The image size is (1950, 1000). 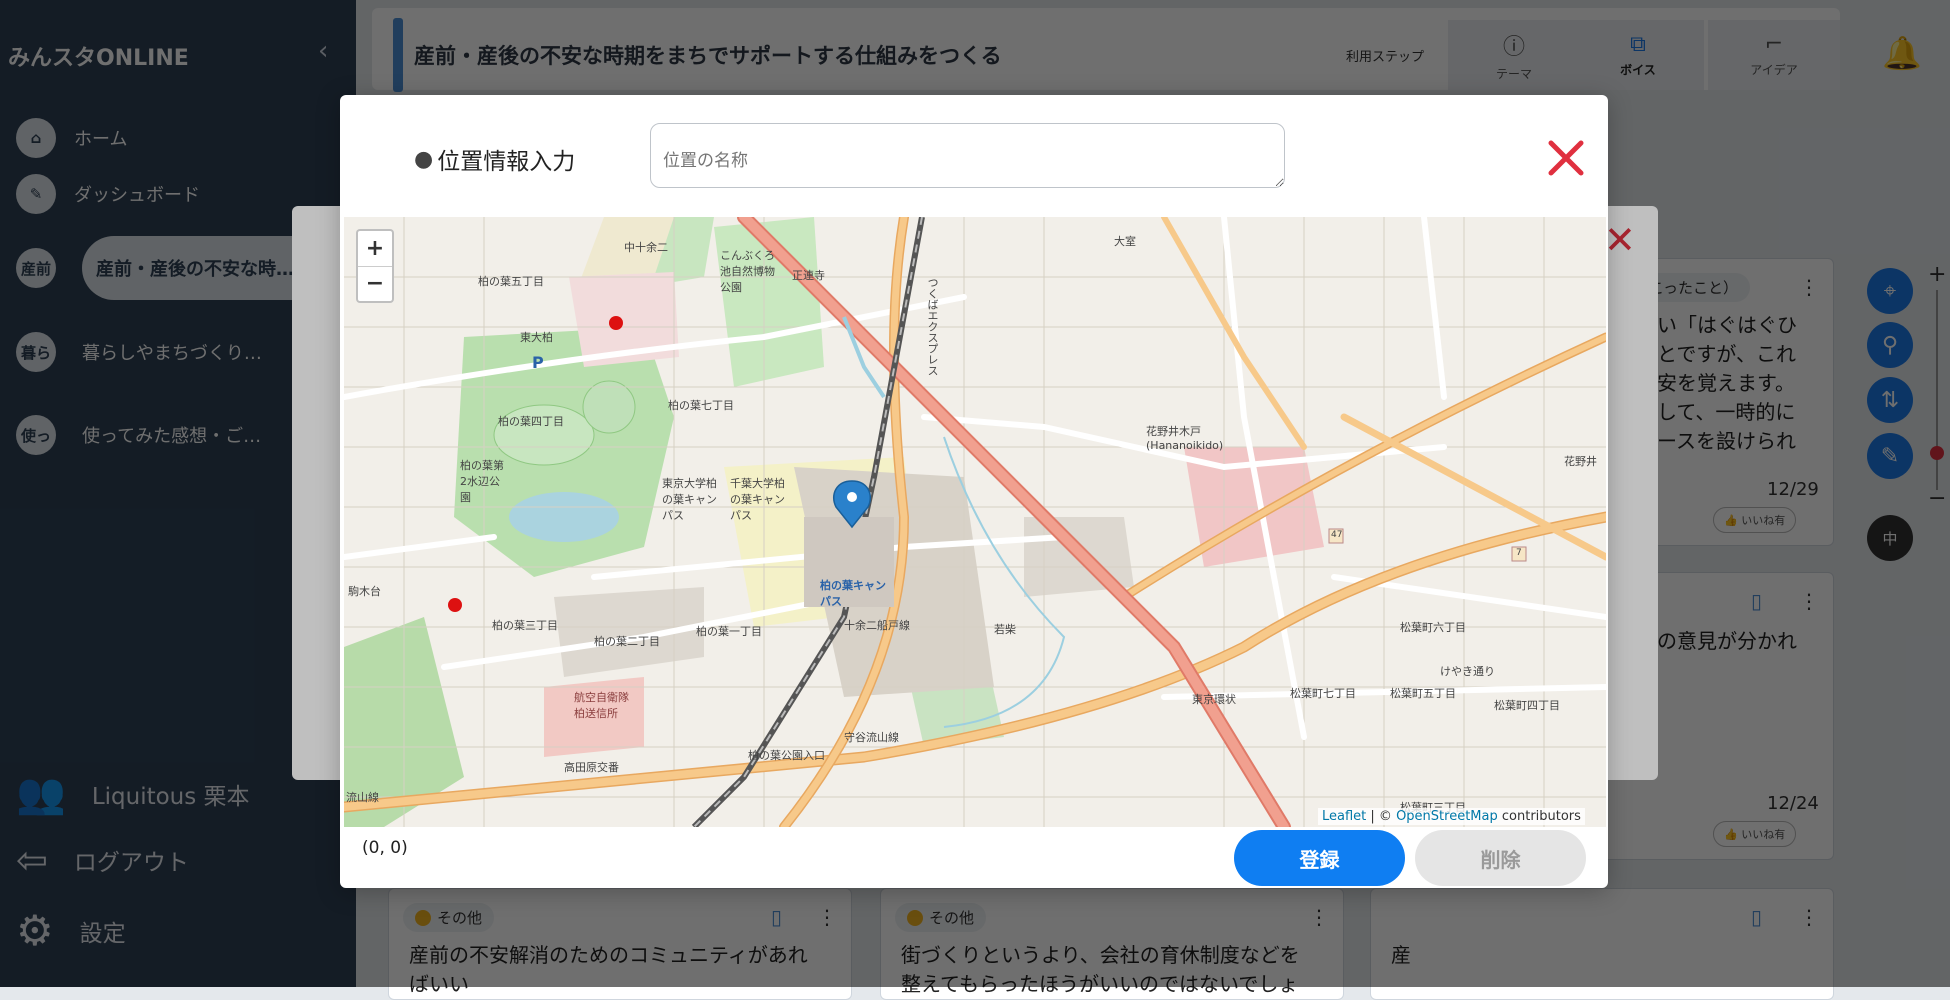 What do you see at coordinates (1214, 699) in the screenshot?
I see `map-label: 東京環状` at bounding box center [1214, 699].